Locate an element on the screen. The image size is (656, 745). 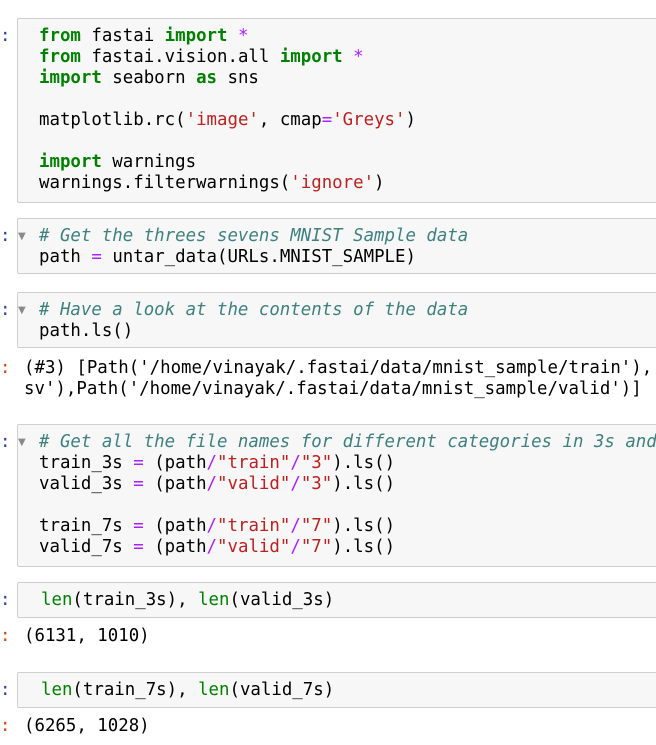
code-line: valid_3s = (path/"valid"/"3").ls() is located at coordinates (347, 484).